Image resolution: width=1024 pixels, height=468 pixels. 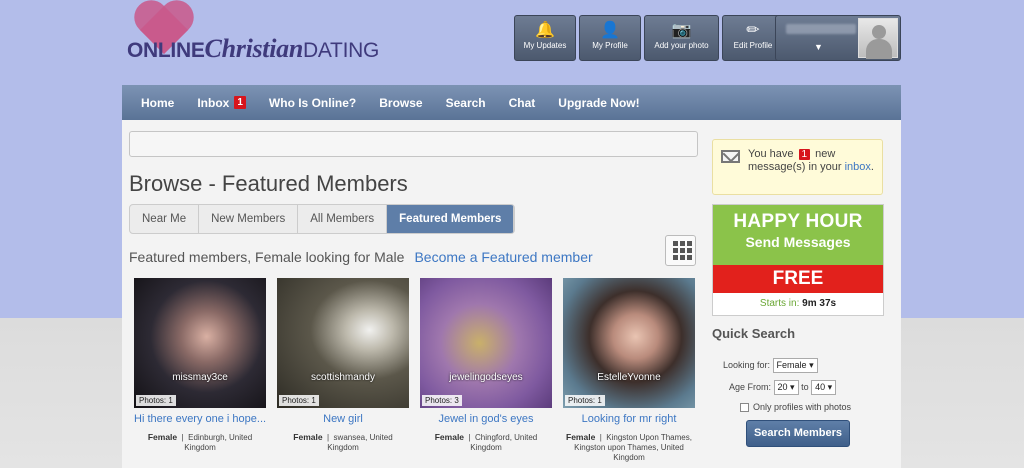 I want to click on countdown-label: Starts in:, so click(x=779, y=303).